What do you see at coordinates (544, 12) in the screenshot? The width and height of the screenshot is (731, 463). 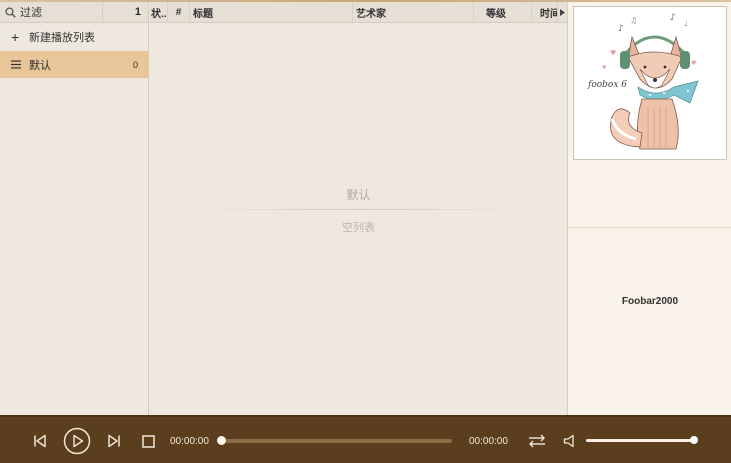 I see `column-time: 时间` at bounding box center [544, 12].